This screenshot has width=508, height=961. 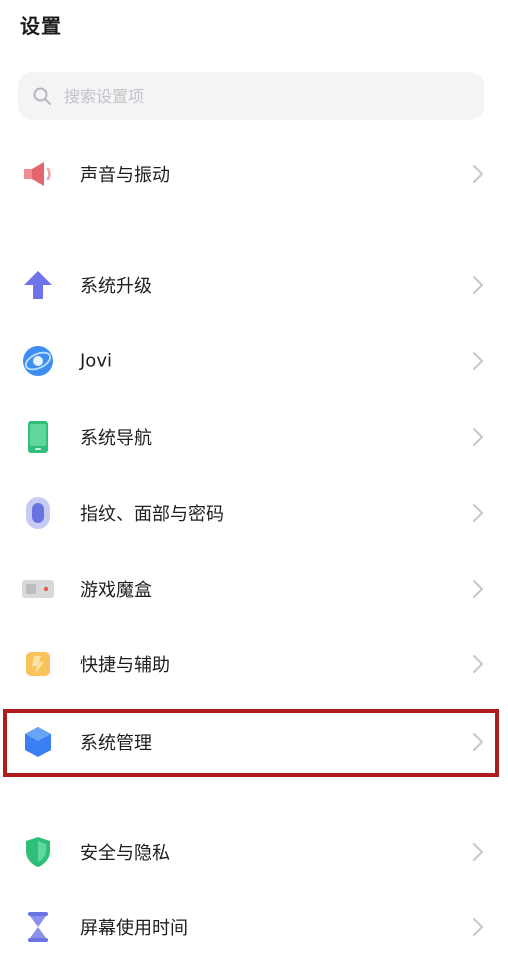 I want to click on game-box-icon, so click(x=38, y=589).